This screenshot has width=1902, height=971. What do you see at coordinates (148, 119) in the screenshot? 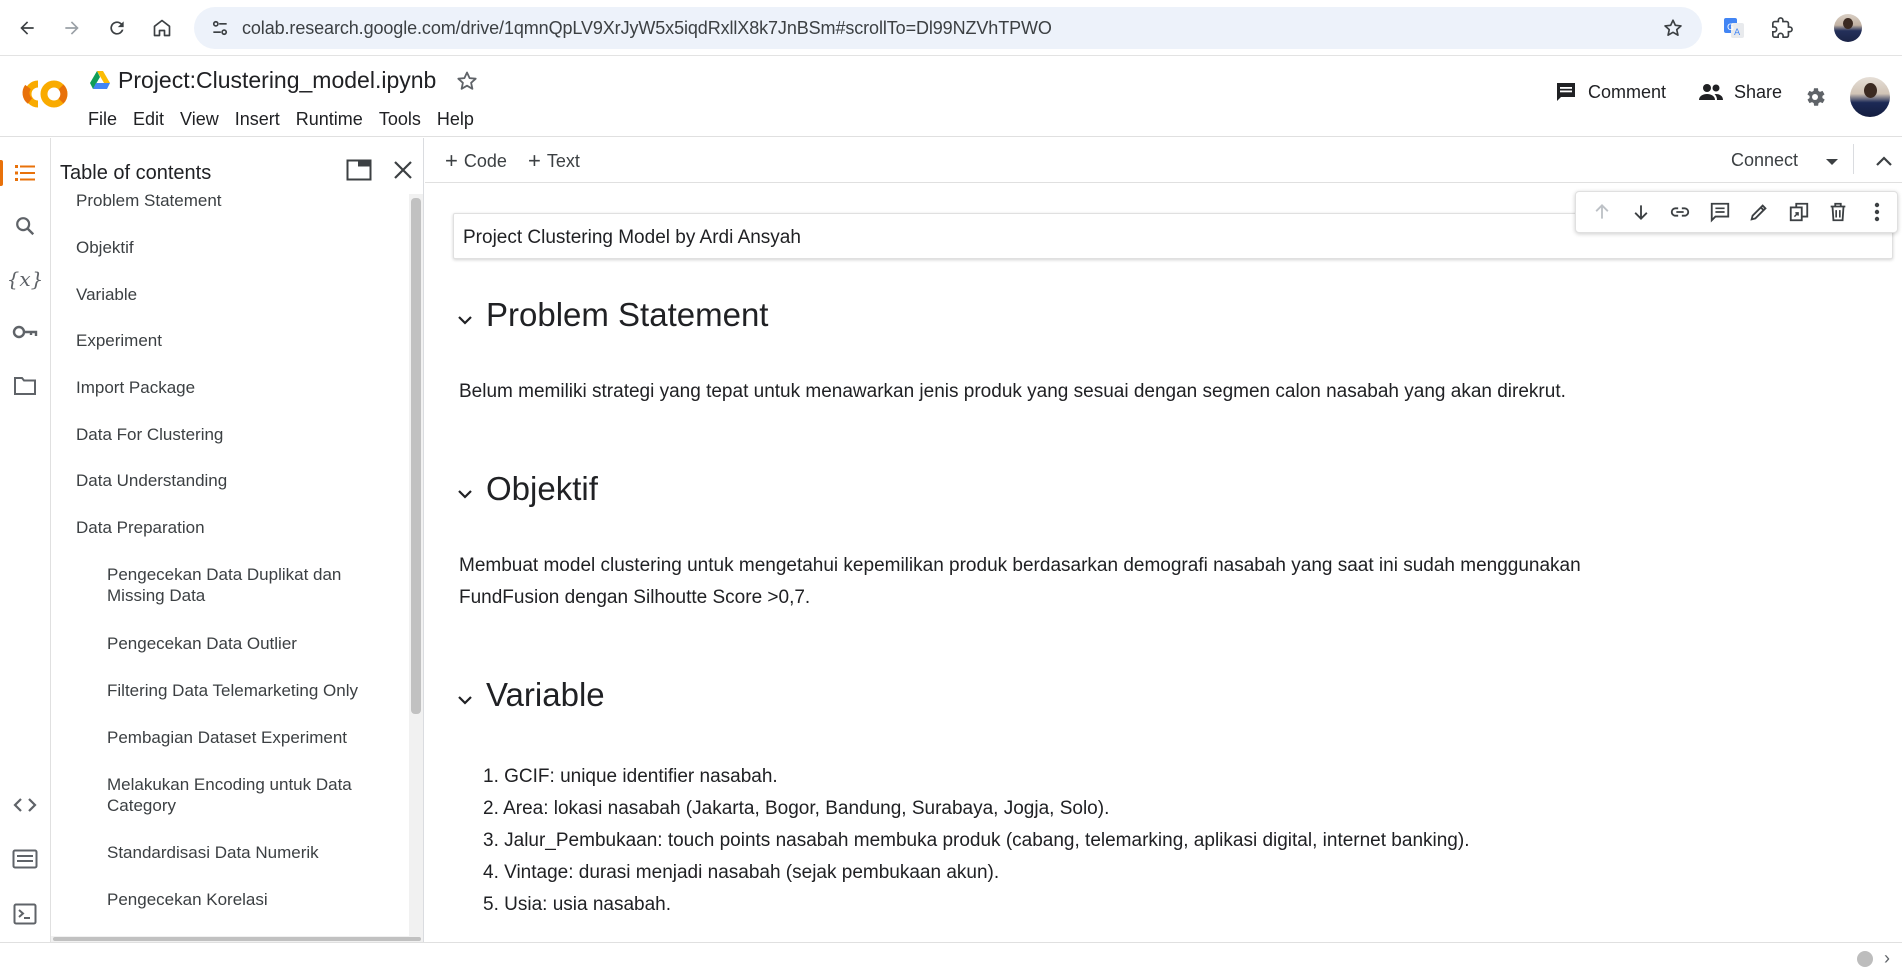
I see `menu-edit: Edit` at bounding box center [148, 119].